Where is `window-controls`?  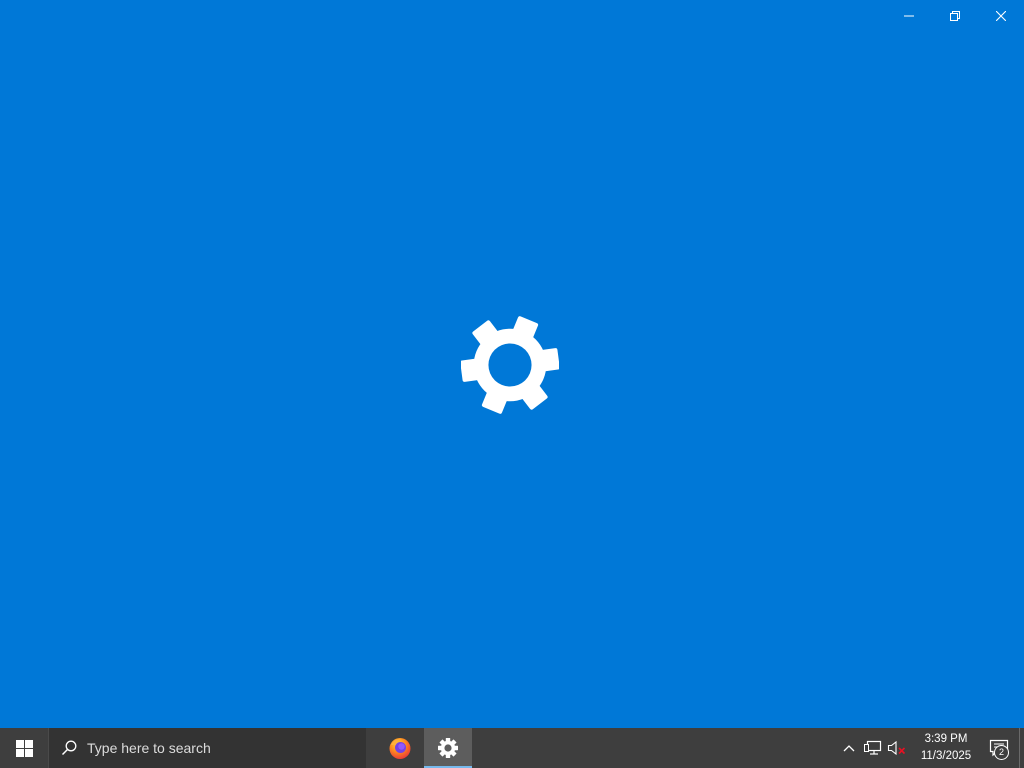 window-controls is located at coordinates (955, 16).